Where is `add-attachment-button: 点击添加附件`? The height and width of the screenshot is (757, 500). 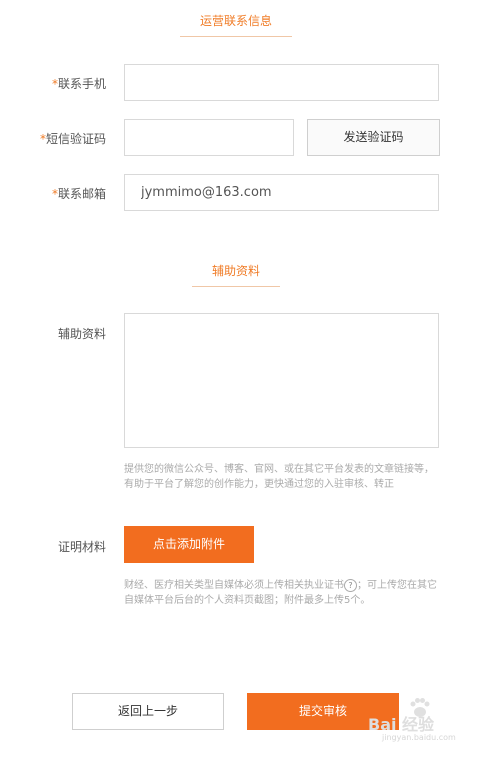
add-attachment-button: 点击添加附件 is located at coordinates (189, 544).